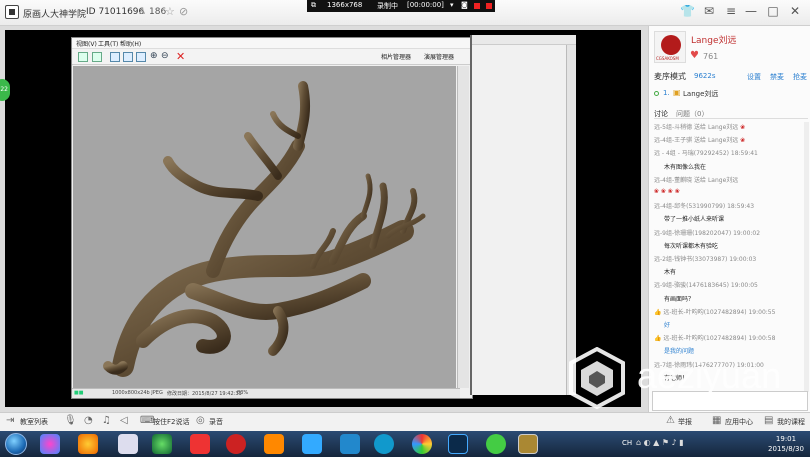 Image resolution: width=810 pixels, height=457 pixels. I want to click on app-ie-icon, so click(88, 444).